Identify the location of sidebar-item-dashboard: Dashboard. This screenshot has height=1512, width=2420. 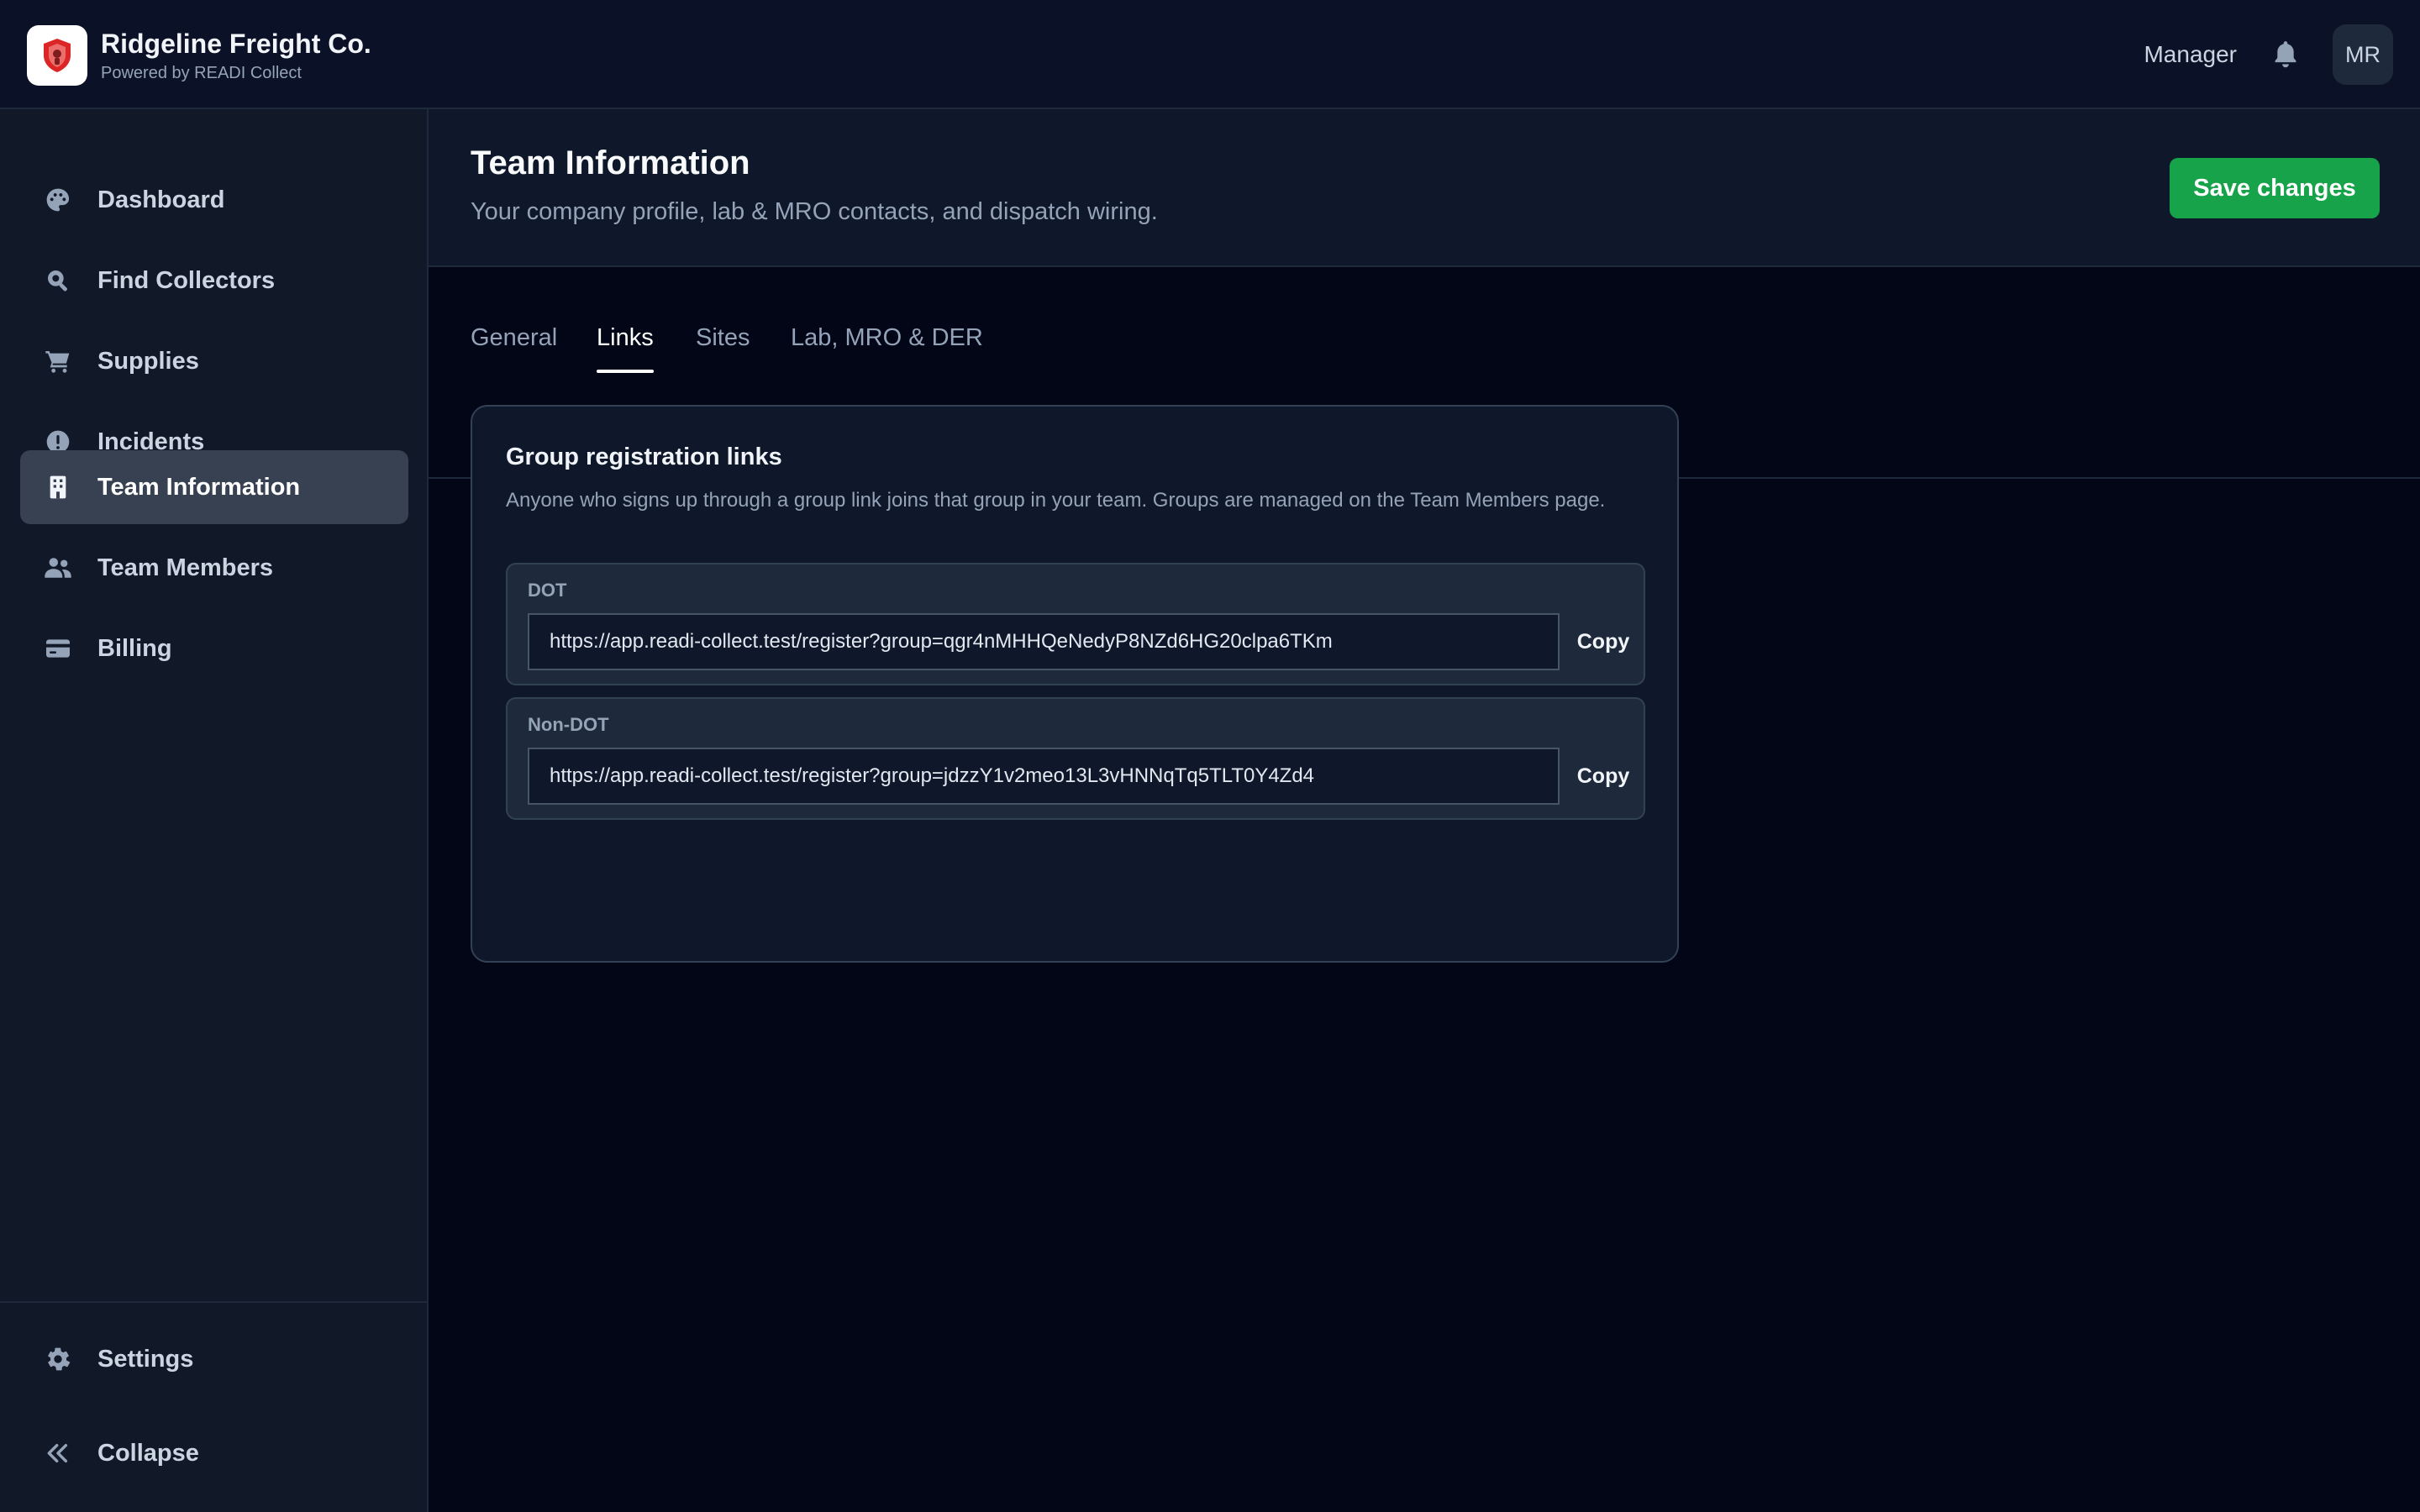
(214, 200).